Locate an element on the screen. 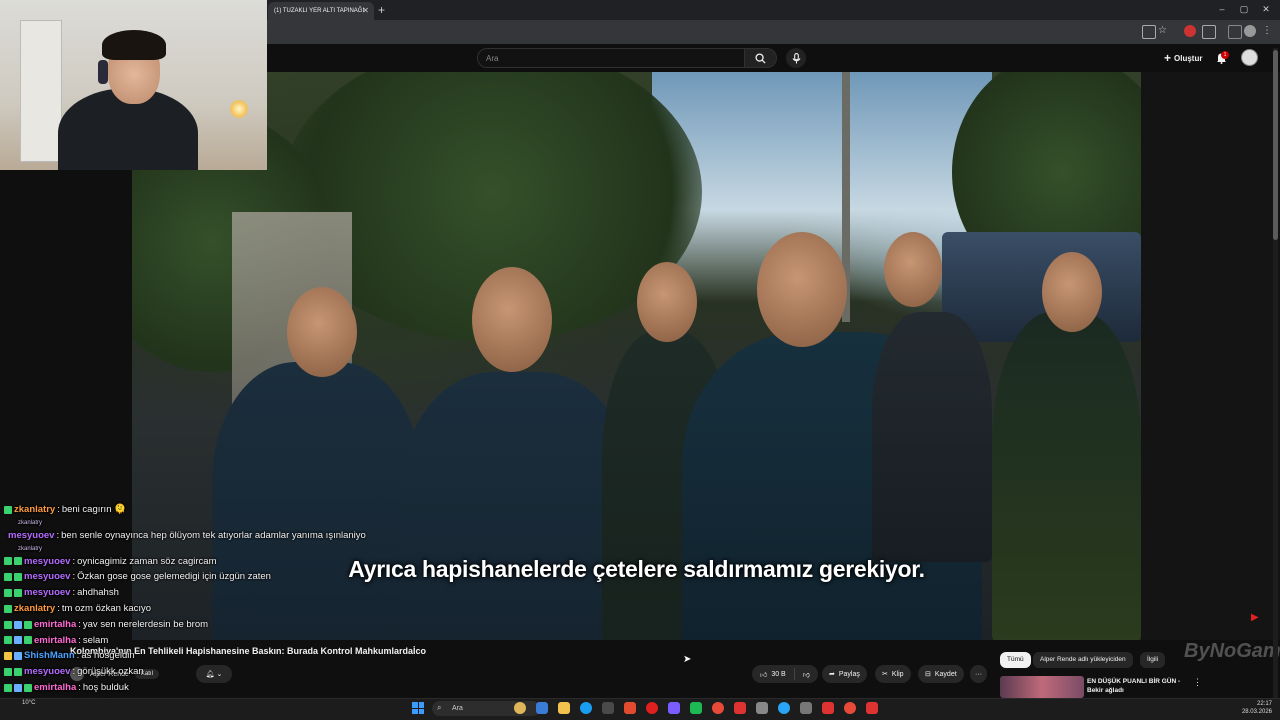  search-icon: ⌕ is located at coordinates (439, 707).